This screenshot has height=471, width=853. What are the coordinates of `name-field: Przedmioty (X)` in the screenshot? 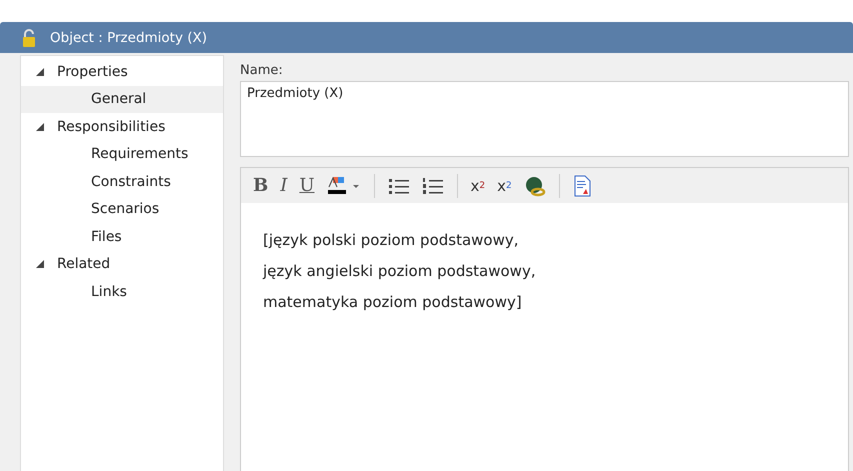 It's located at (544, 119).